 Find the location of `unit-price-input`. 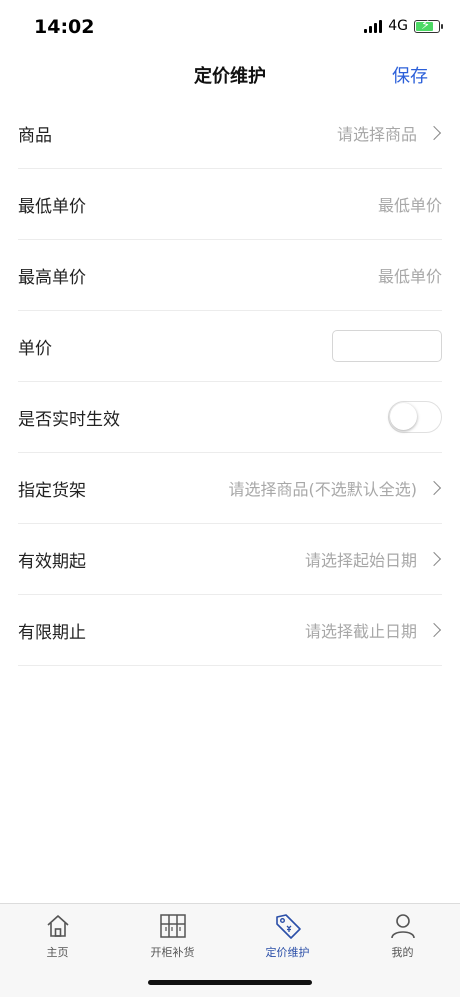

unit-price-input is located at coordinates (387, 346).